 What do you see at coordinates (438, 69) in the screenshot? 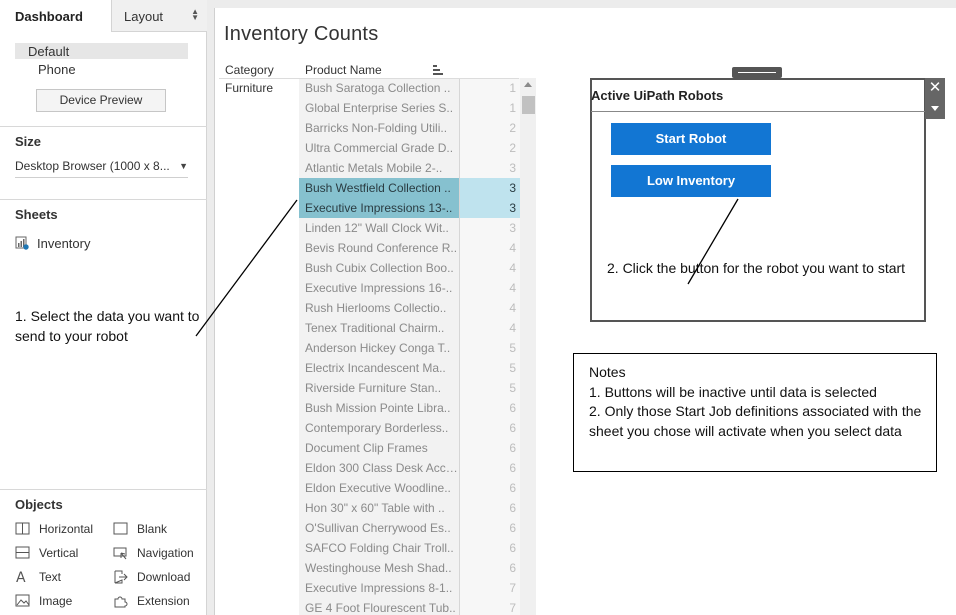
I see `sort-icon` at bounding box center [438, 69].